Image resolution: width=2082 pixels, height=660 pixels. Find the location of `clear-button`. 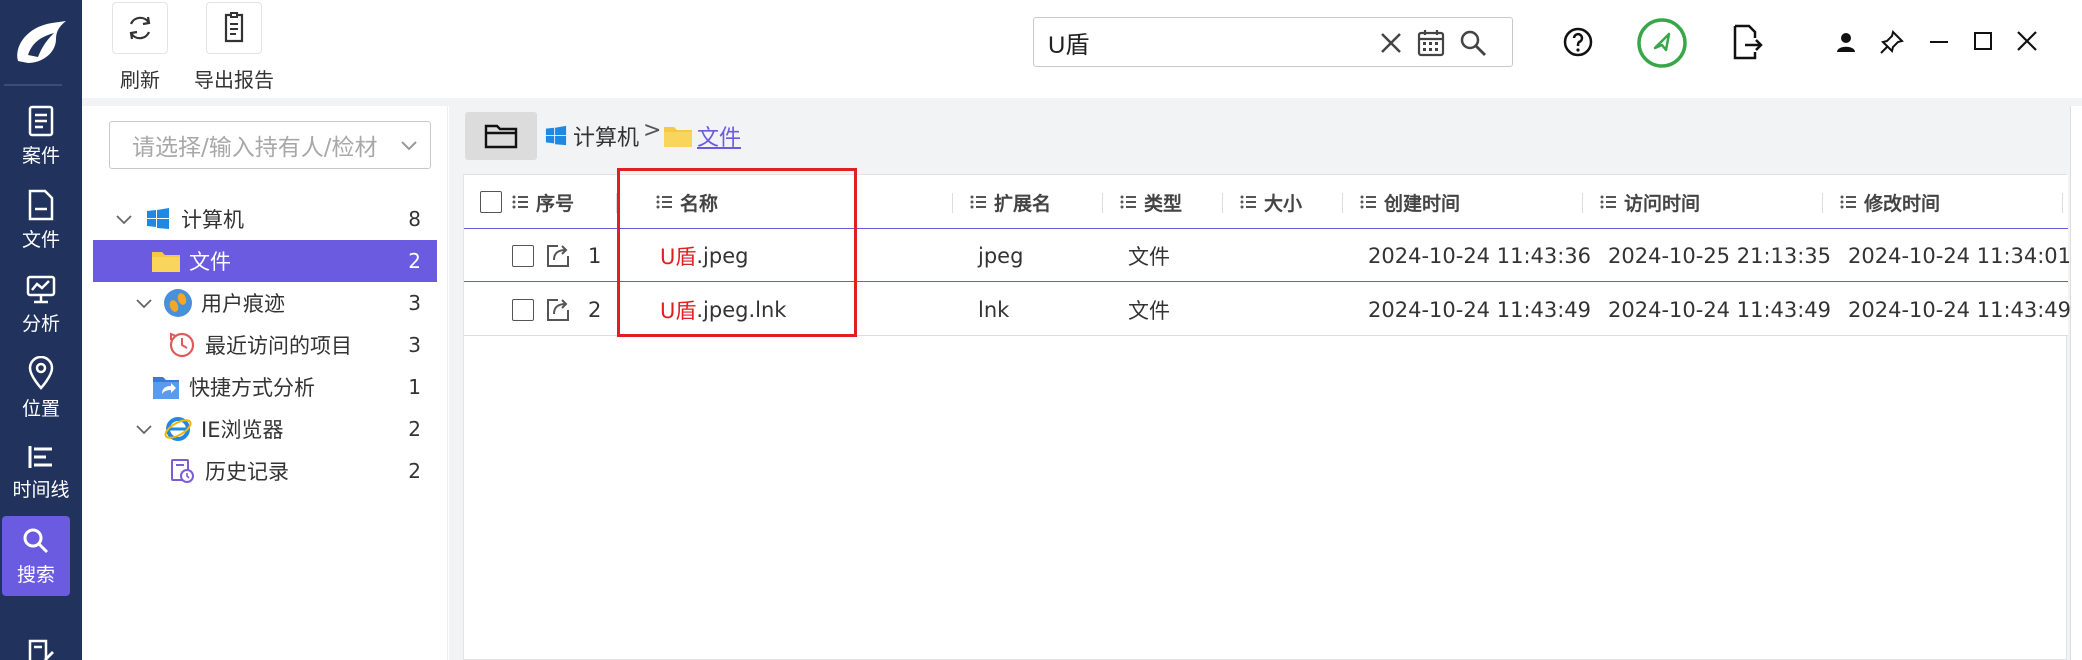

clear-button is located at coordinates (1391, 43).